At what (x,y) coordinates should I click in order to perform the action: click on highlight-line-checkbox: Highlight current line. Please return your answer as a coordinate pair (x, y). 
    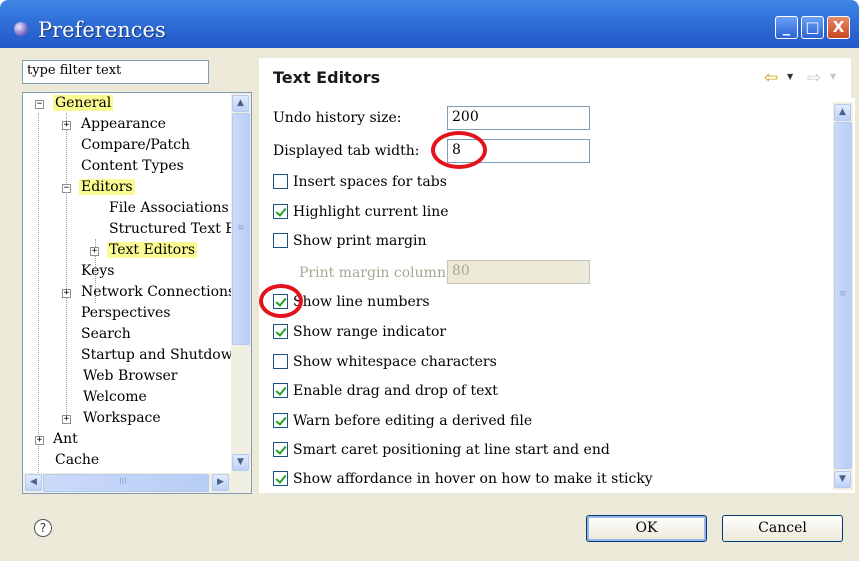
    Looking at the image, I should click on (361, 215).